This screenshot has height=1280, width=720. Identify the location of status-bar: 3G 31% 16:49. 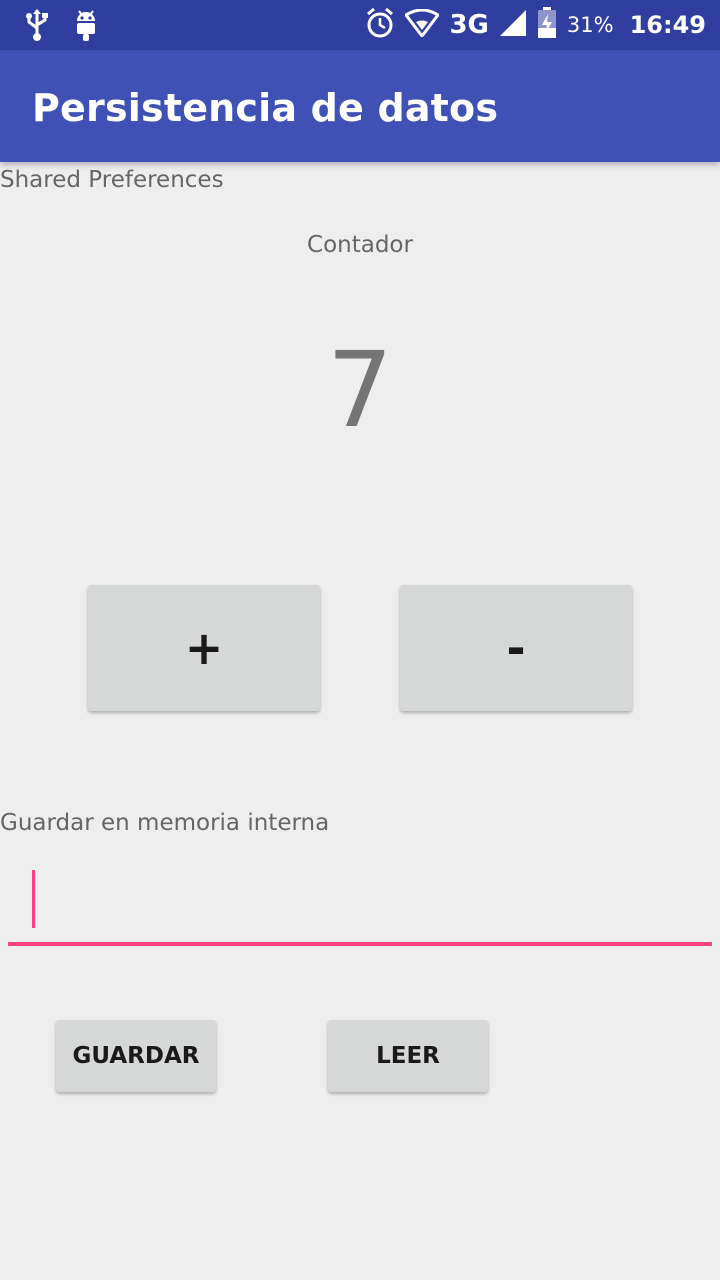
(360, 25).